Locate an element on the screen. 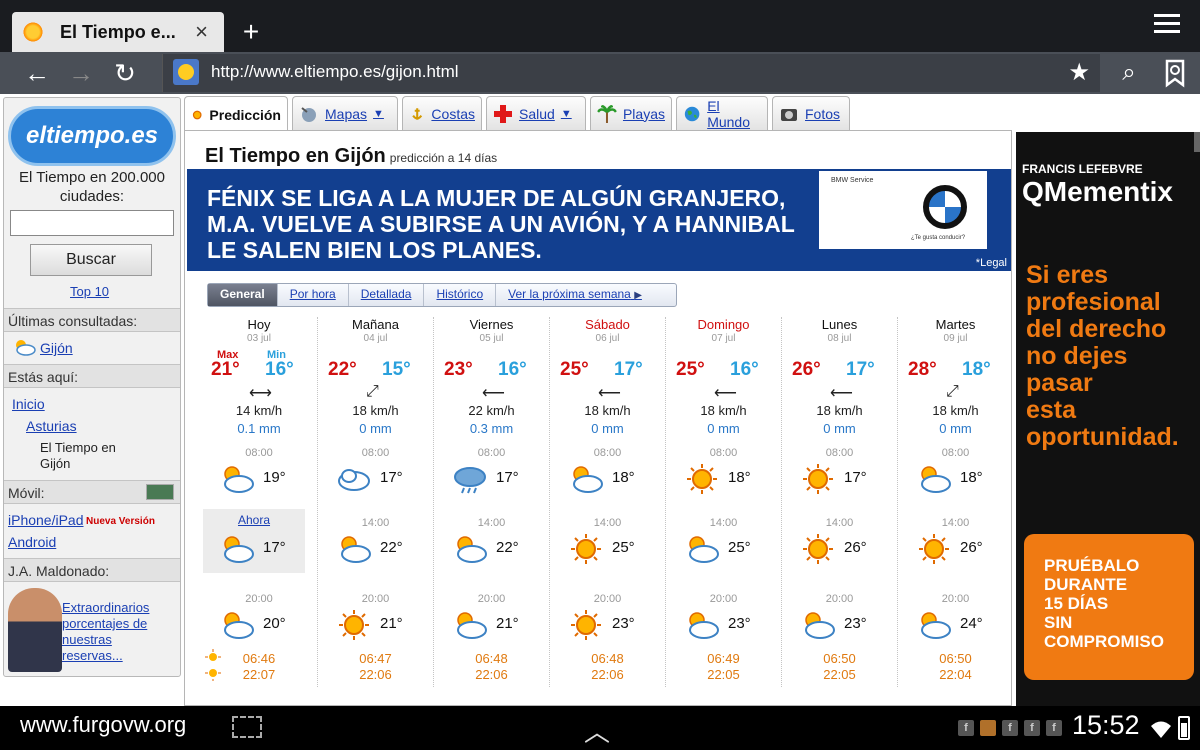  sunset-time: 22:06 is located at coordinates (375, 674).